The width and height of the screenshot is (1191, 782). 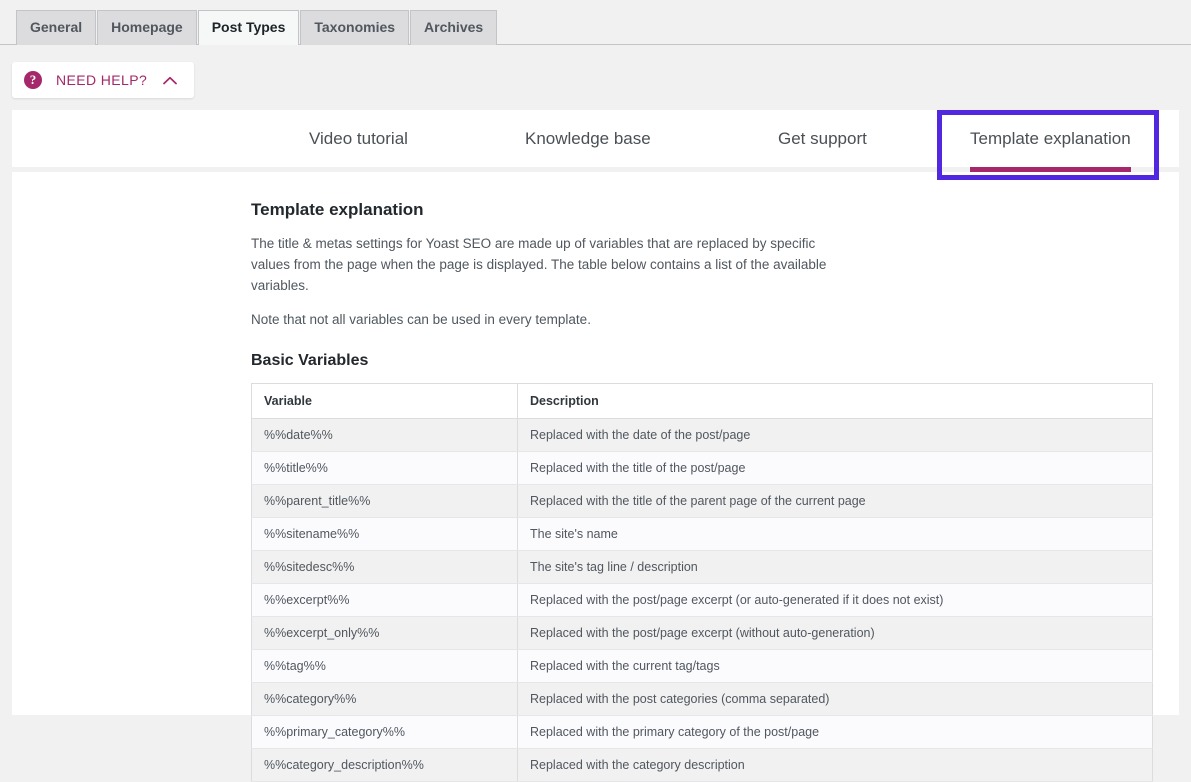 I want to click on nav-tab-taxonomies: Taxonomies, so click(x=355, y=27).